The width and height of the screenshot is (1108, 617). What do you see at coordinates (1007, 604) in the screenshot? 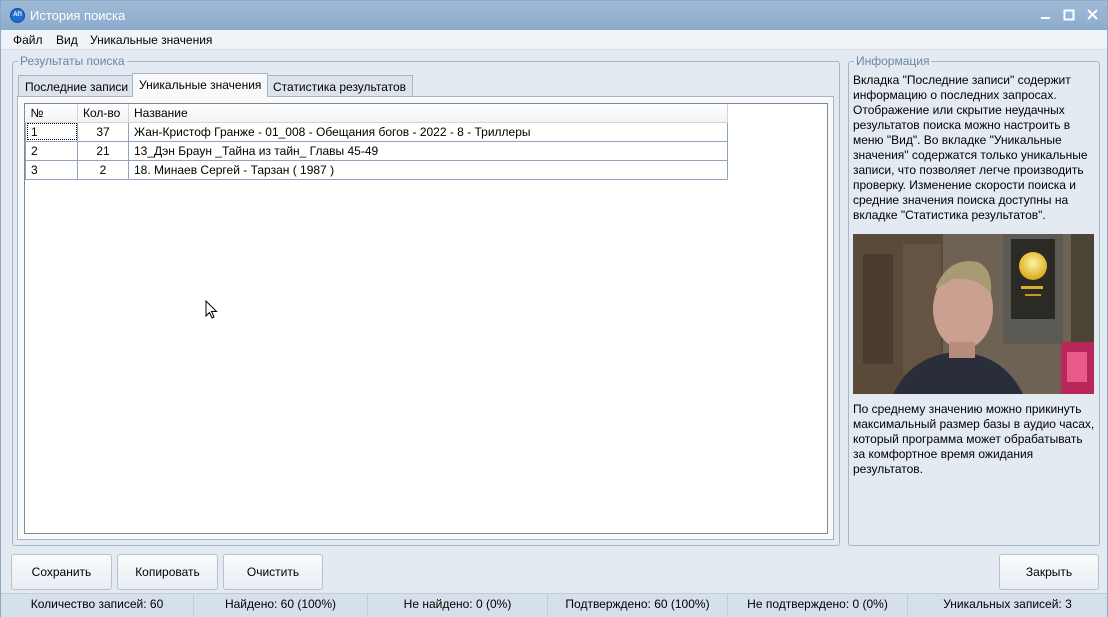
I see `status-unique-records: Уникальных записей: 3` at bounding box center [1007, 604].